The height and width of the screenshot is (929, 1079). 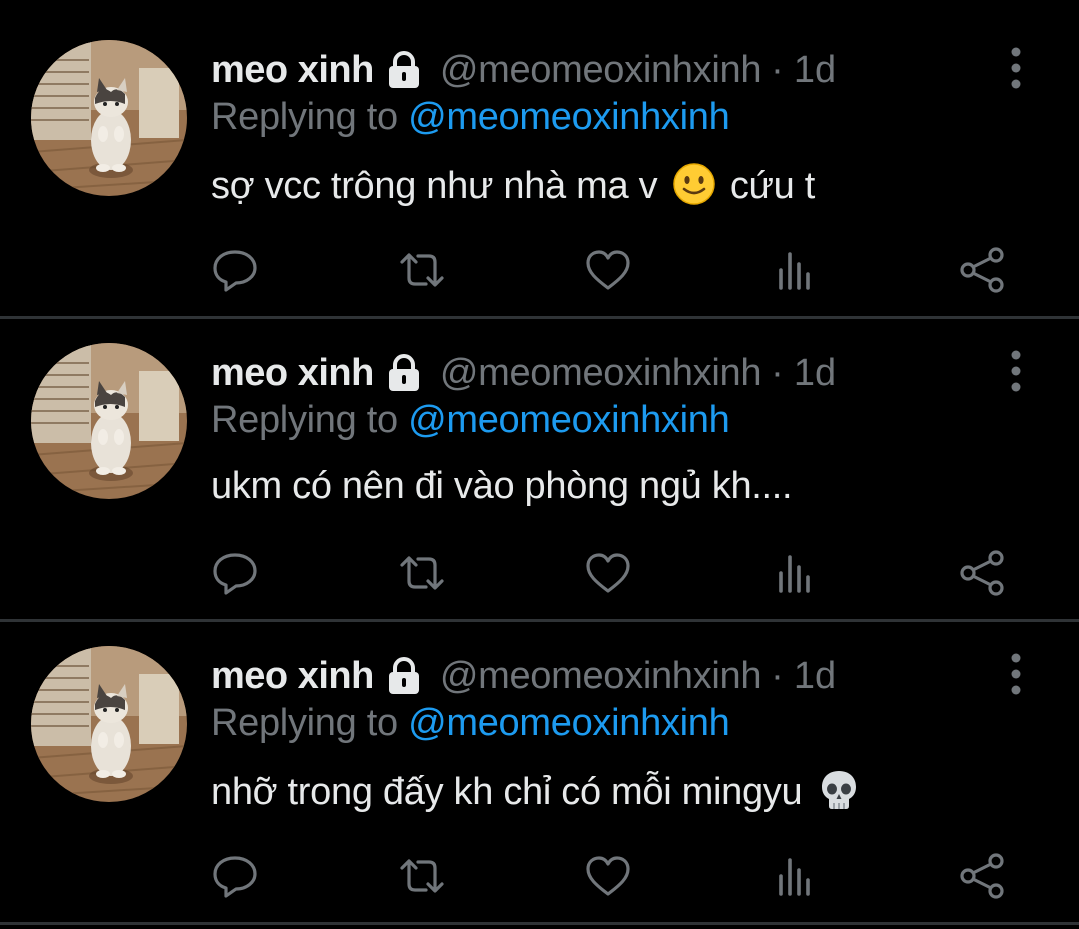 What do you see at coordinates (539, 923) in the screenshot?
I see `tweet-divider` at bounding box center [539, 923].